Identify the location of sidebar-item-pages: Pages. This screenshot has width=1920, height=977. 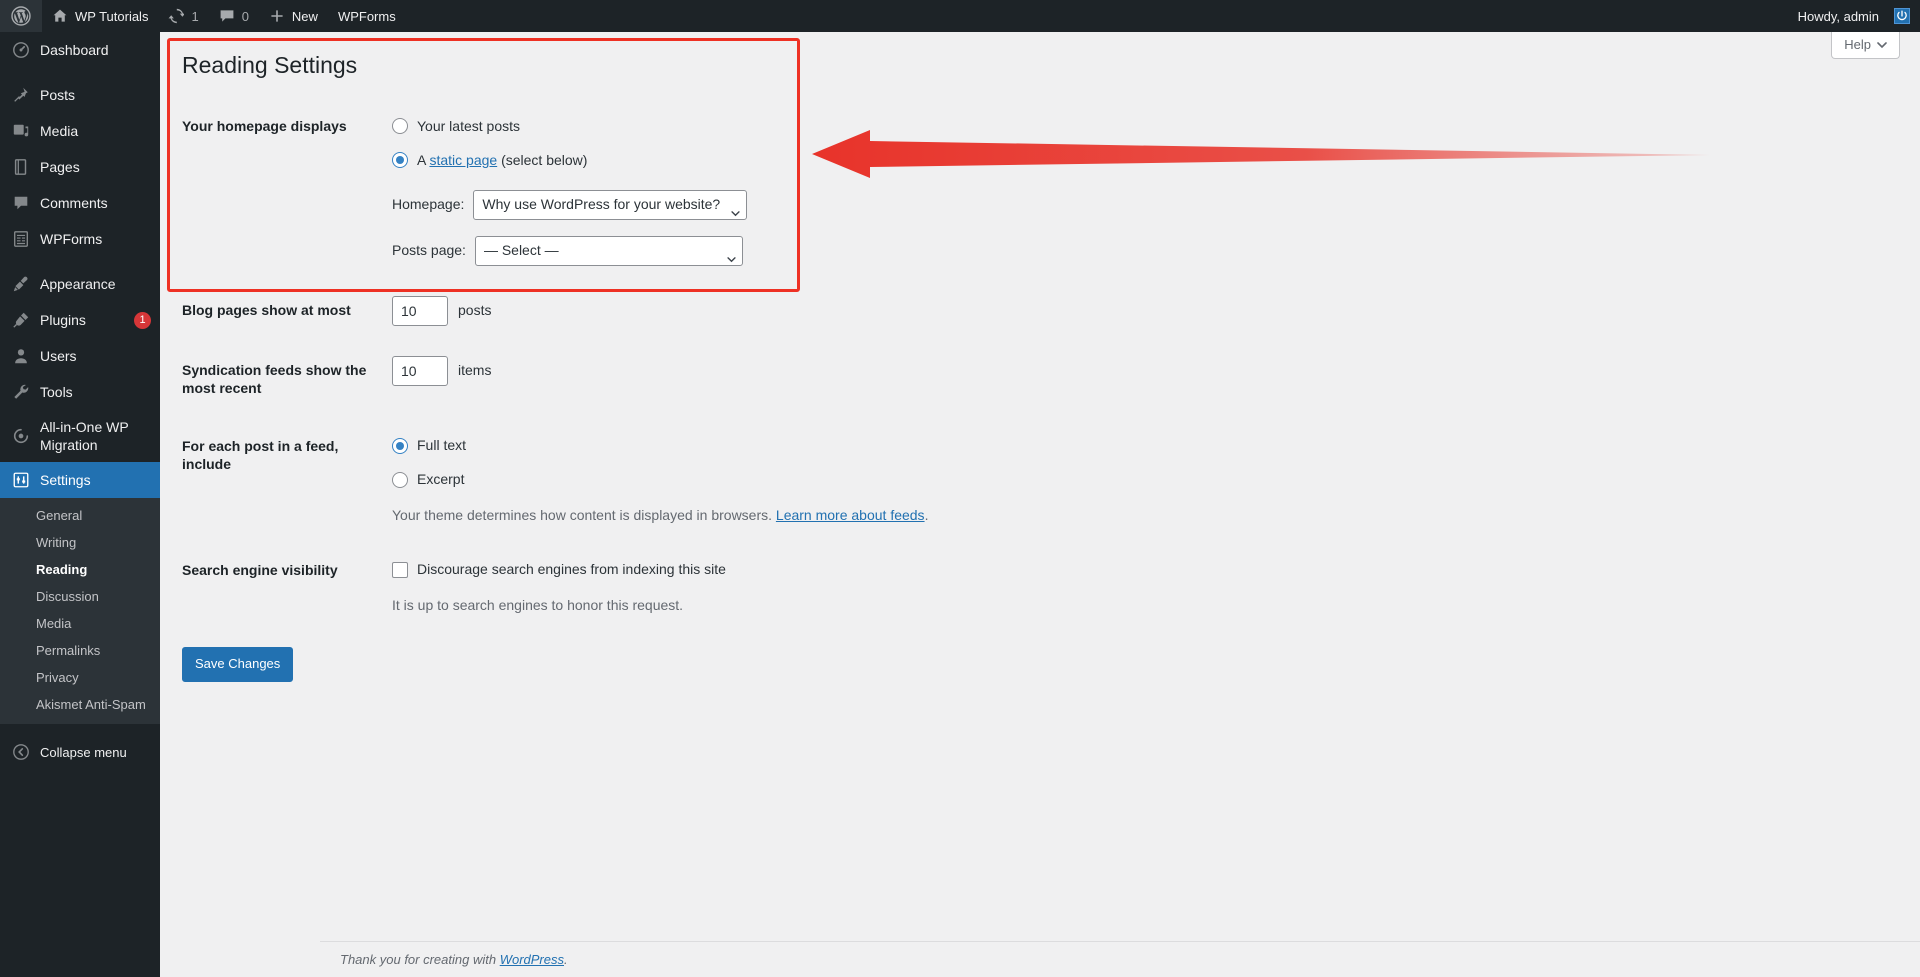
(80, 167).